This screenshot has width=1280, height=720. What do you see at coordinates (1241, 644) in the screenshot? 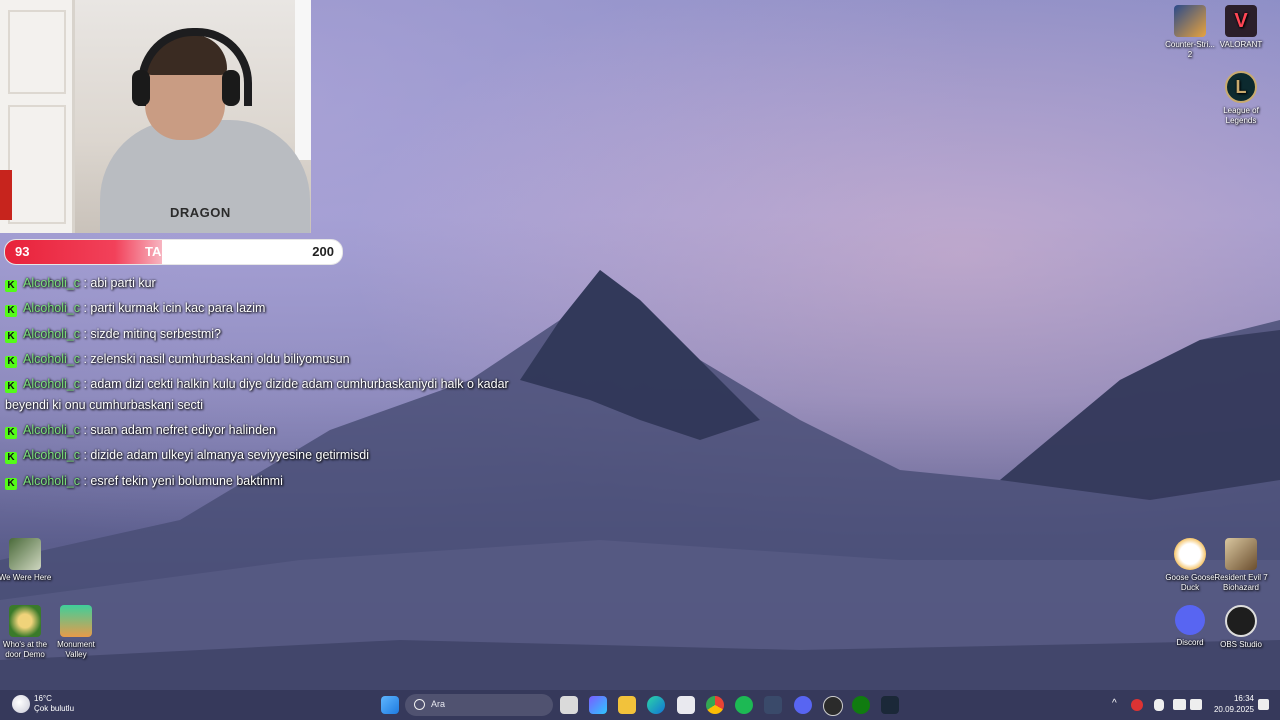
I see `desktop-icon-label: OBS Studio` at bounding box center [1241, 644].